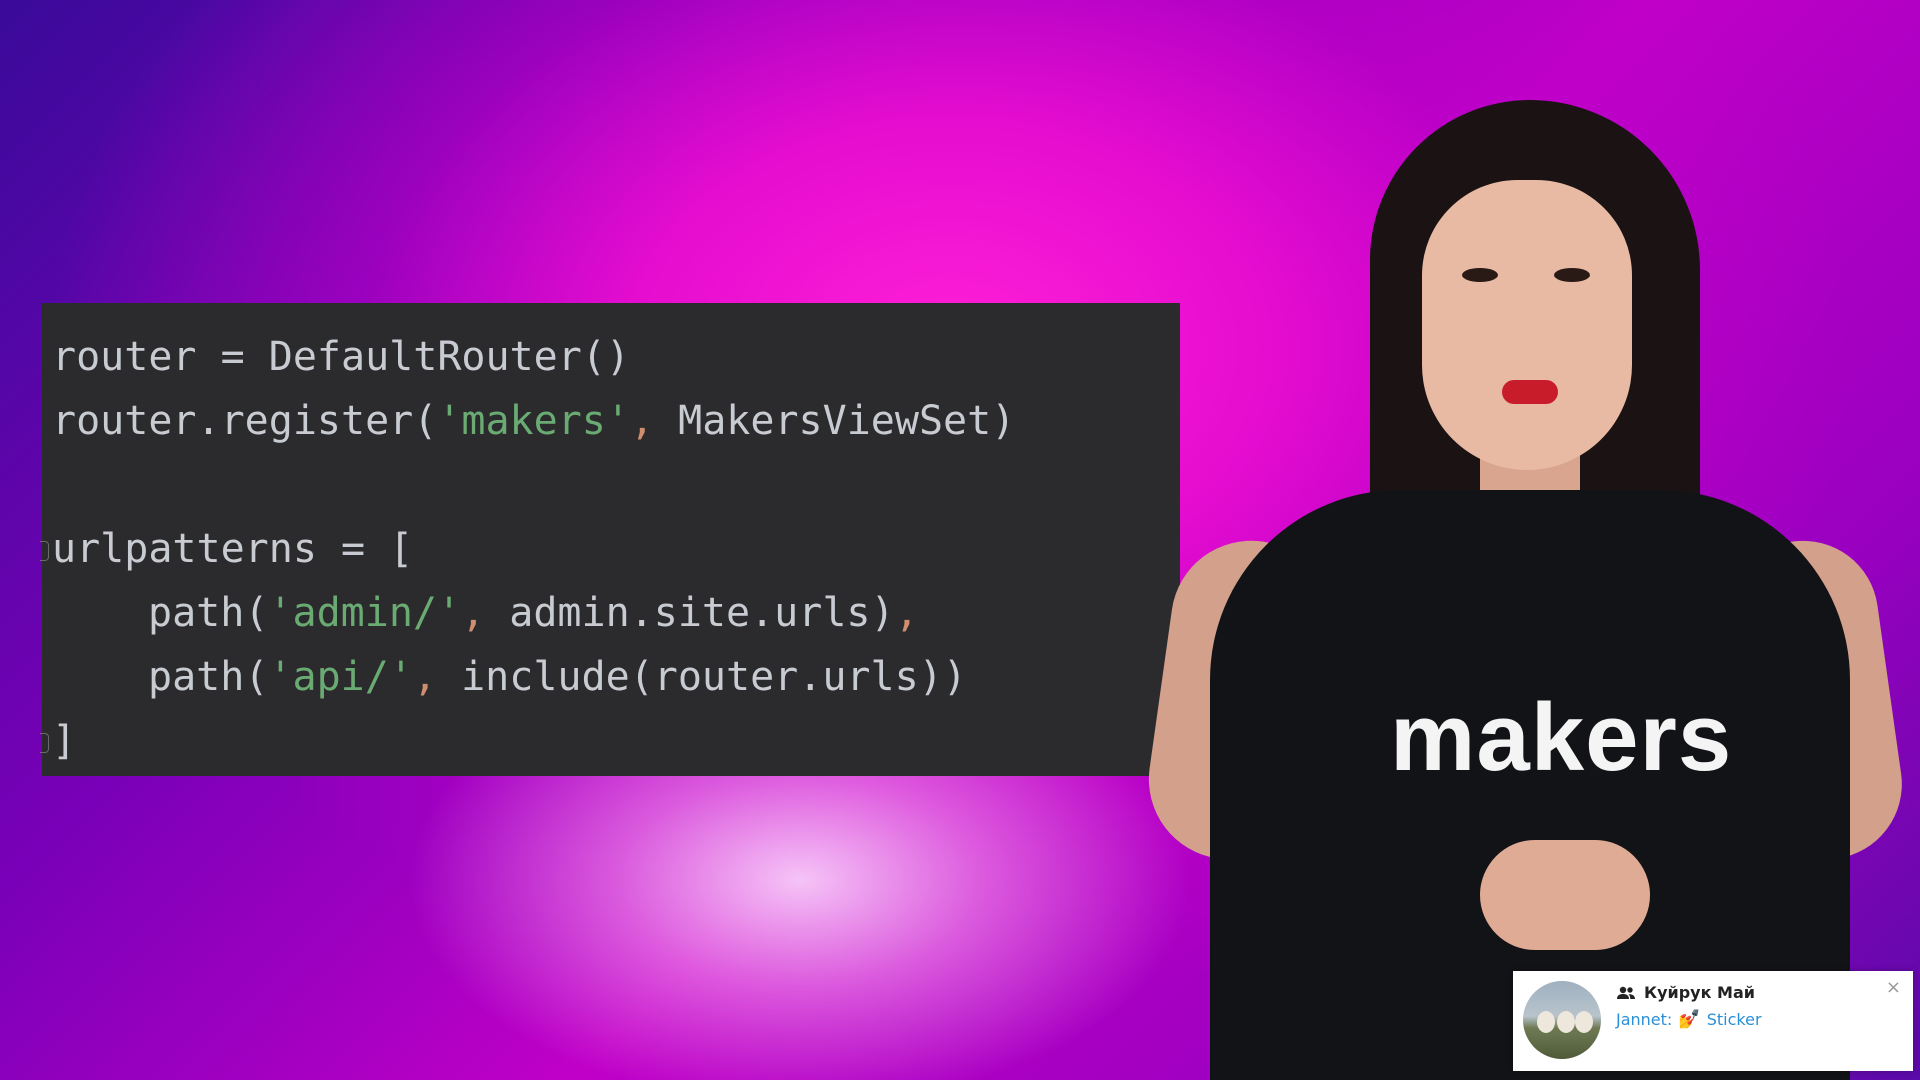  I want to click on notification-toast: Куйрук Май Jannet: 💅 Sticker ×, so click(1713, 1021).